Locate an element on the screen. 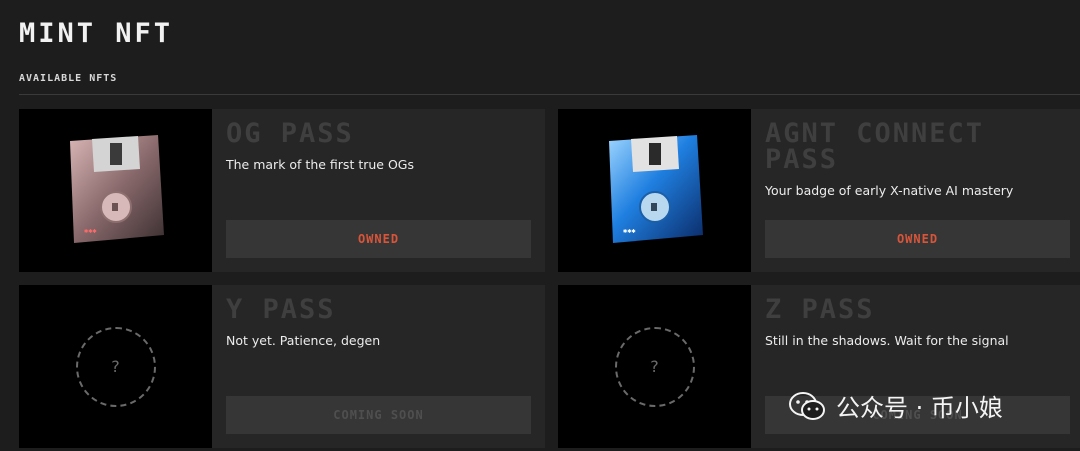 This screenshot has height=451, width=1080. divider is located at coordinates (549, 94).